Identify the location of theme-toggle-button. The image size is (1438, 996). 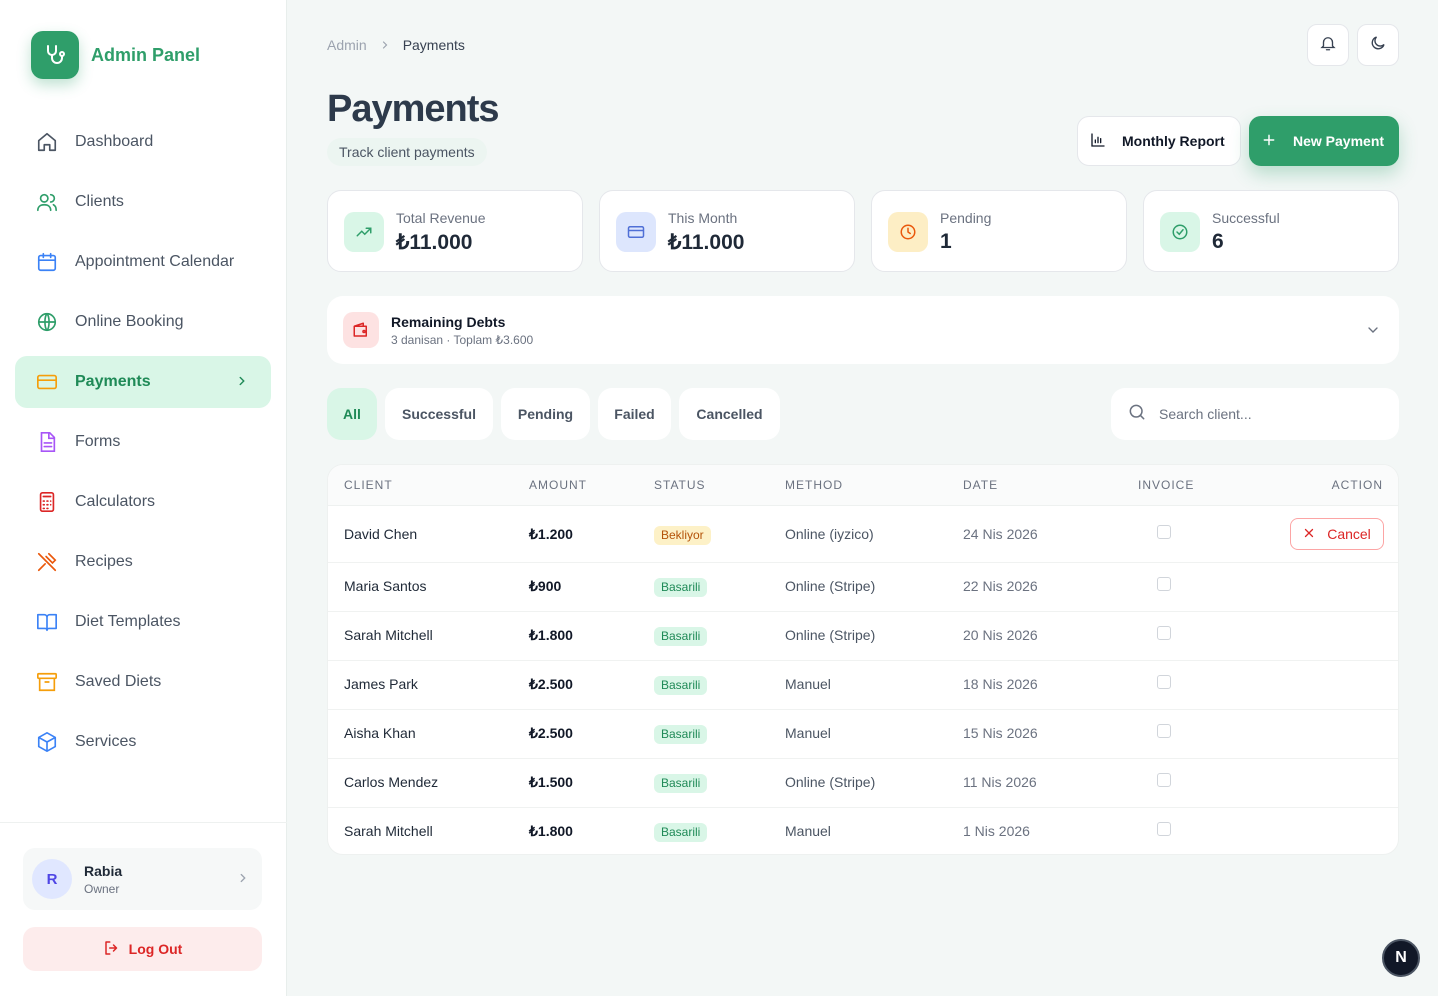
(1378, 45).